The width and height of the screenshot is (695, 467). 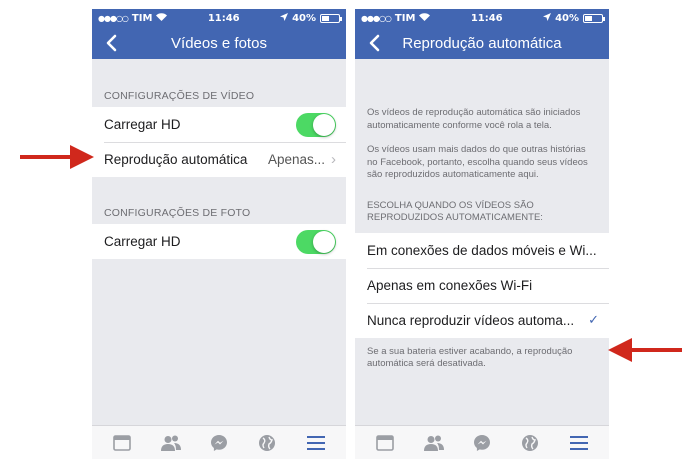 I want to click on upload-hd-photo-toggle, so click(x=316, y=241).